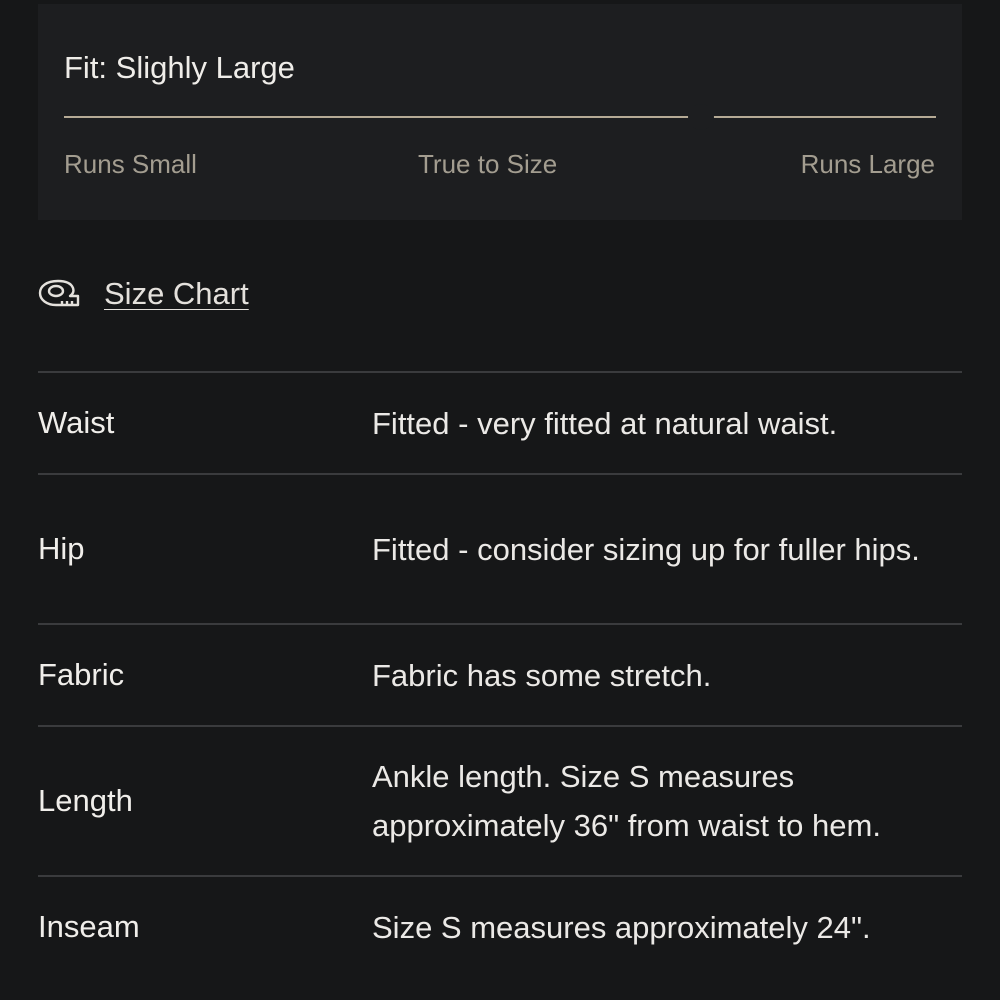 This screenshot has height=1000, width=1000. I want to click on row-value: Fitted - very fitted at natural waist., so click(605, 423).